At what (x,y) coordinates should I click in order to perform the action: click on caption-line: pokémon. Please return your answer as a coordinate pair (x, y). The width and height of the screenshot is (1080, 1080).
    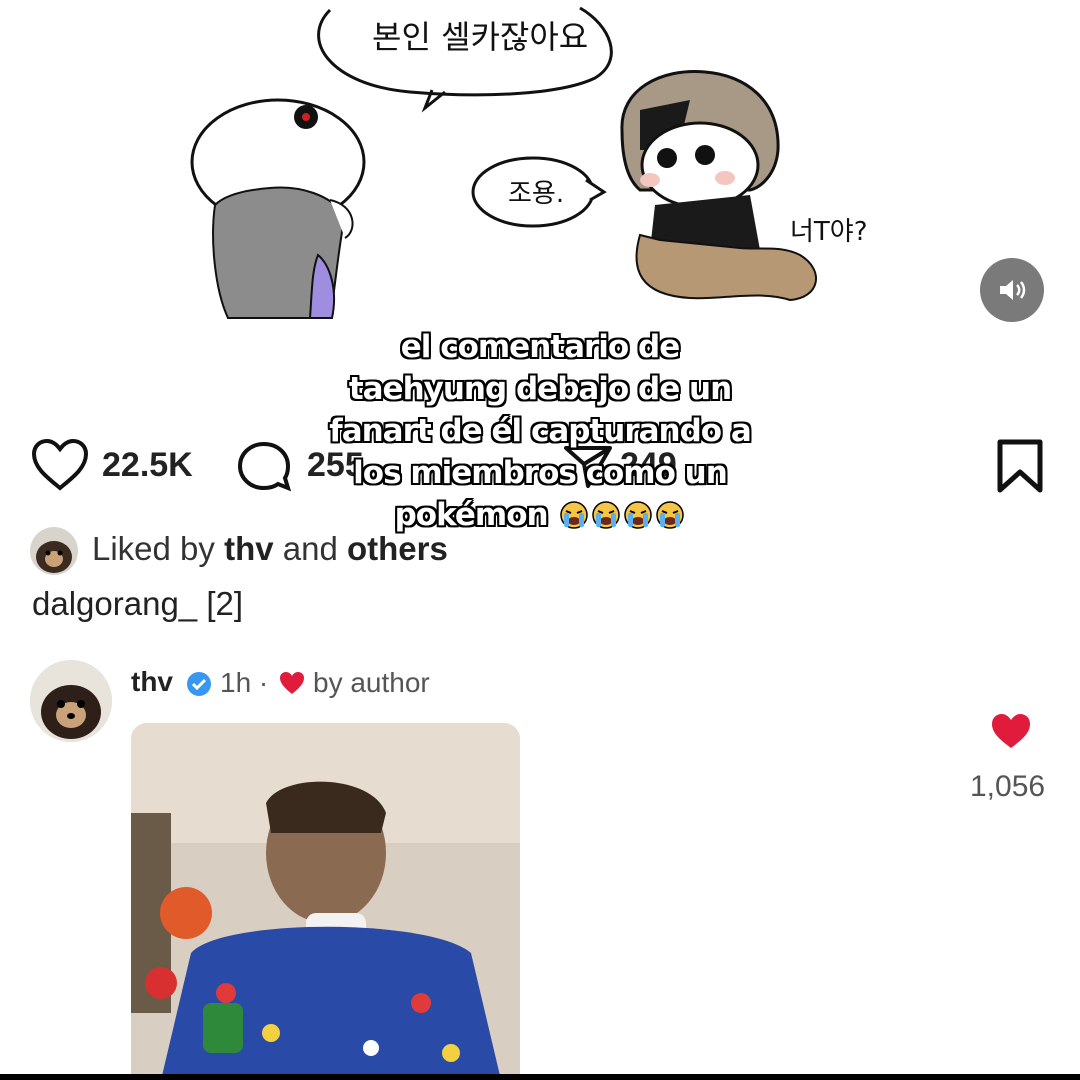
    Looking at the image, I should click on (471, 515).